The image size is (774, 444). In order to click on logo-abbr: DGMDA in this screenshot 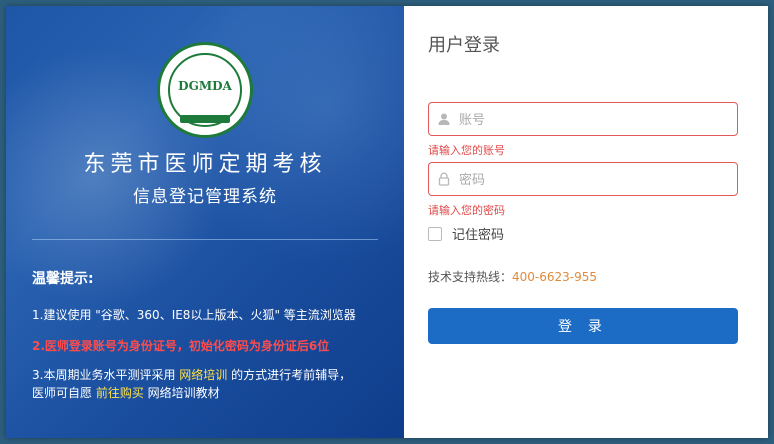, I will do `click(205, 86)`.